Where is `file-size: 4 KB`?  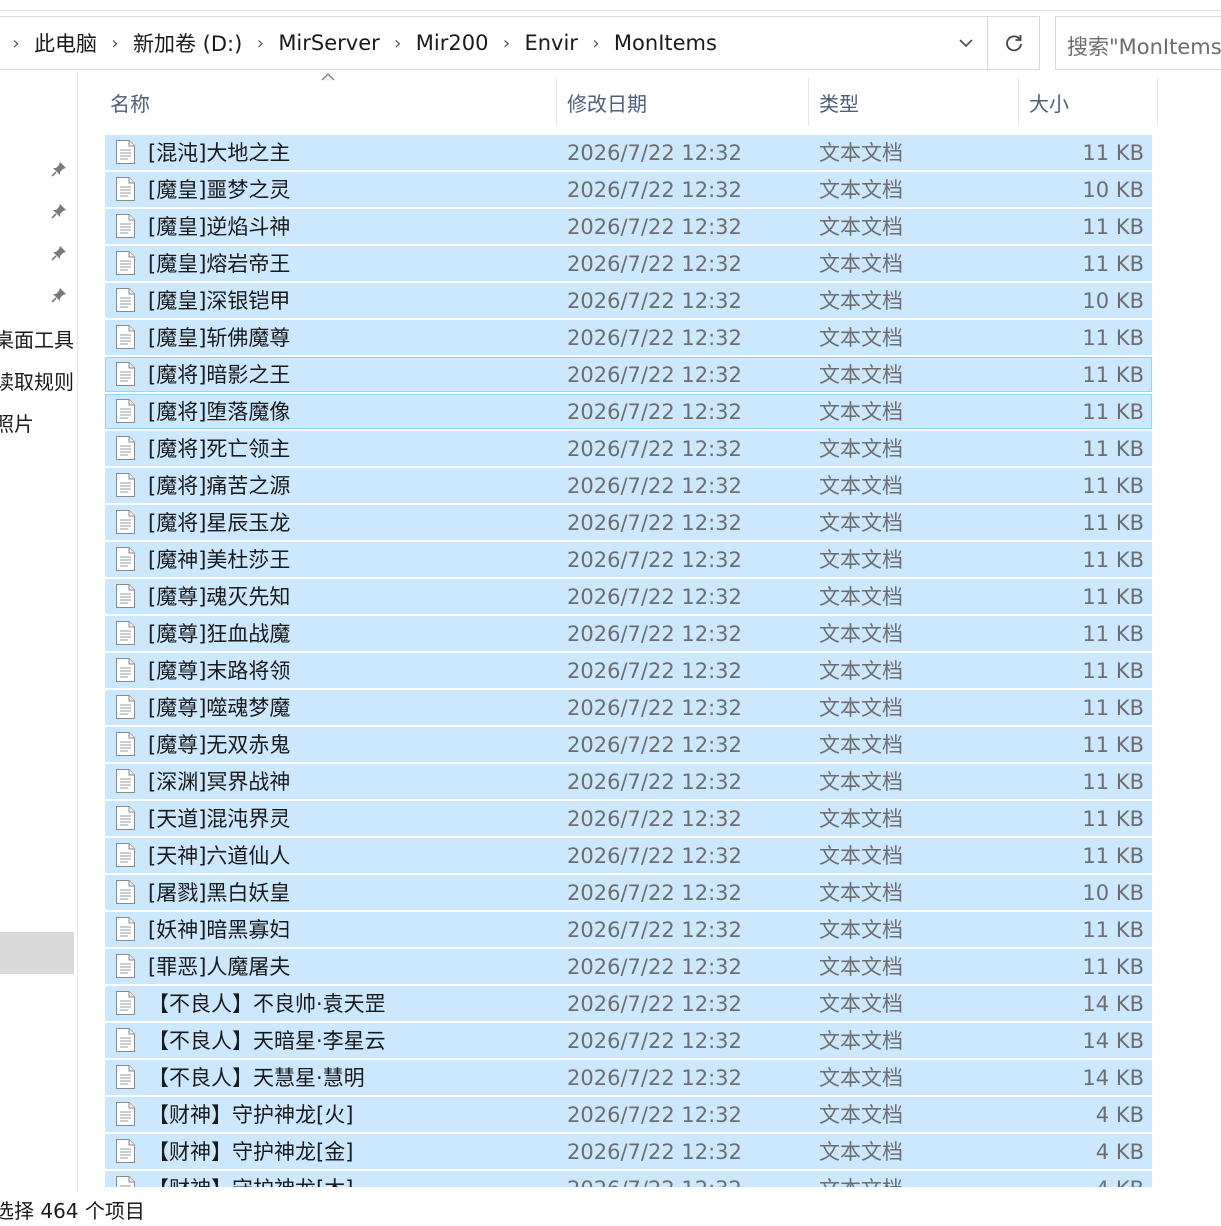 file-size: 4 KB is located at coordinates (1120, 1179).